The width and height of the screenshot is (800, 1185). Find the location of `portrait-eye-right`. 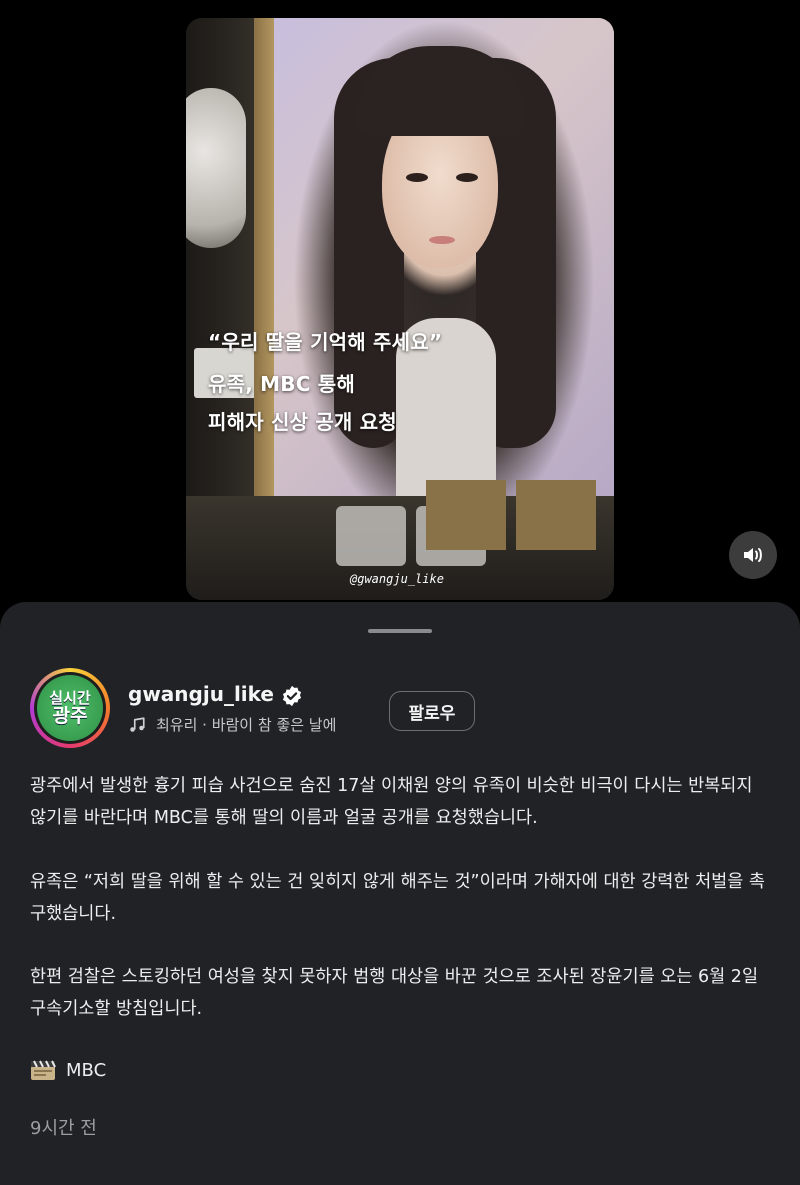

portrait-eye-right is located at coordinates (467, 177).